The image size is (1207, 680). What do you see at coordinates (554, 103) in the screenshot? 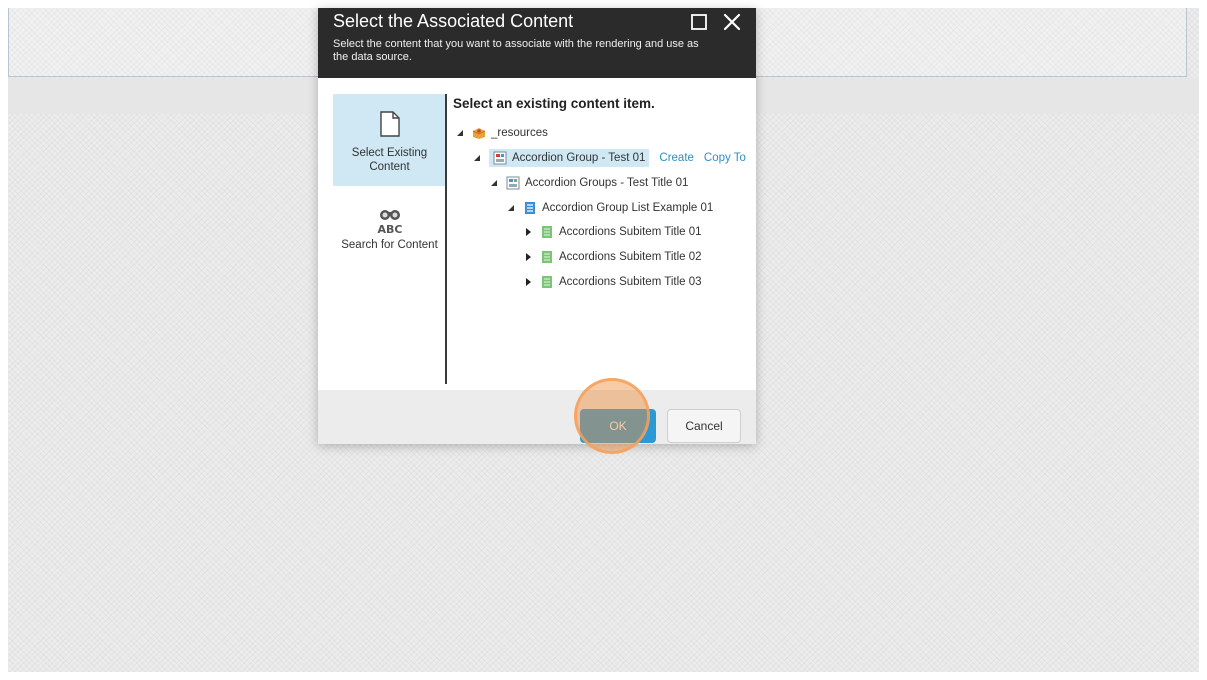
I see `content-heading: Select an existing content item.` at bounding box center [554, 103].